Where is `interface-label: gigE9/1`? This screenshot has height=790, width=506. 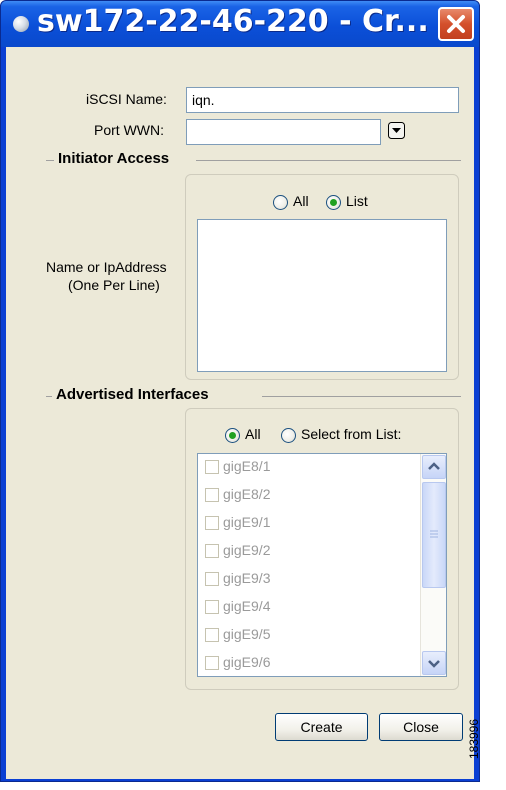
interface-label: gigE9/1 is located at coordinates (247, 522).